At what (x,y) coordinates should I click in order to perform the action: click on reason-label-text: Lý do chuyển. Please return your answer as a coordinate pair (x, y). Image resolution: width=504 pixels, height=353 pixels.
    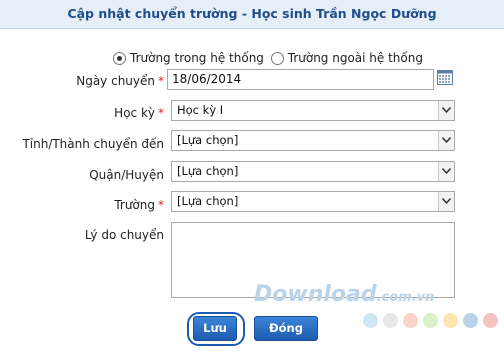
    Looking at the image, I should click on (124, 235).